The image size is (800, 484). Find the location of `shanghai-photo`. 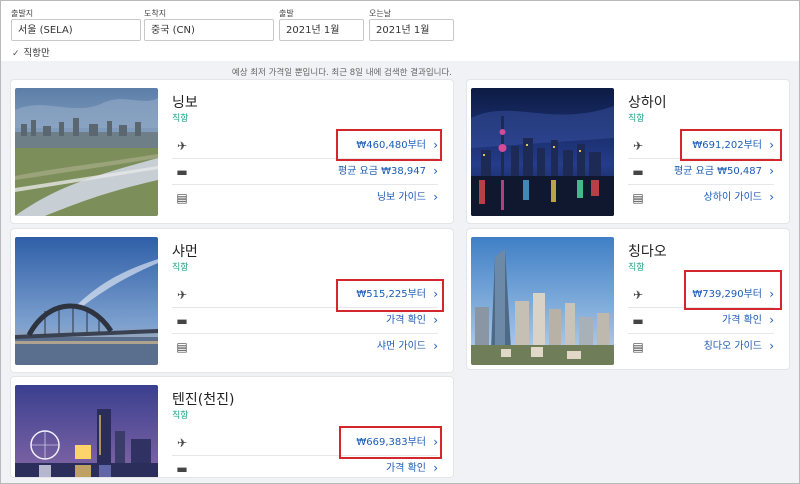

shanghai-photo is located at coordinates (542, 152).